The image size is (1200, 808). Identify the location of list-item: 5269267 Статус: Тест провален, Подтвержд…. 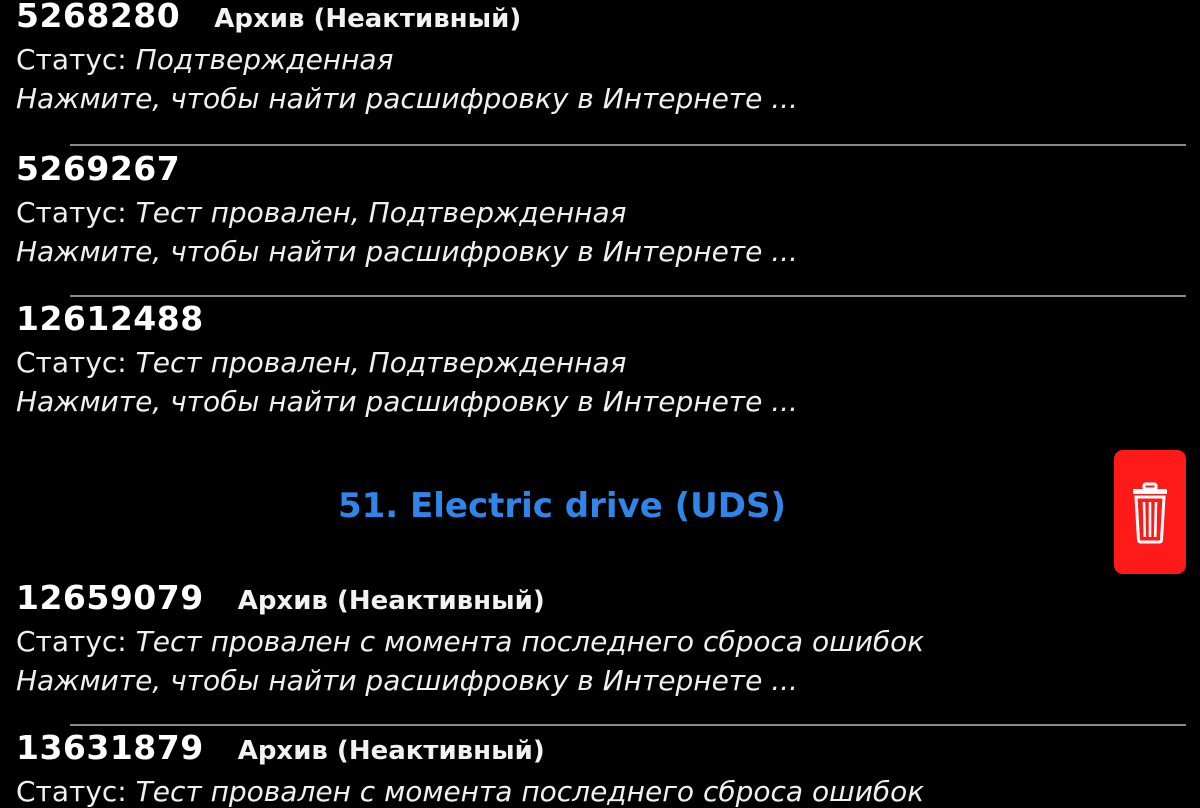
(601, 208).